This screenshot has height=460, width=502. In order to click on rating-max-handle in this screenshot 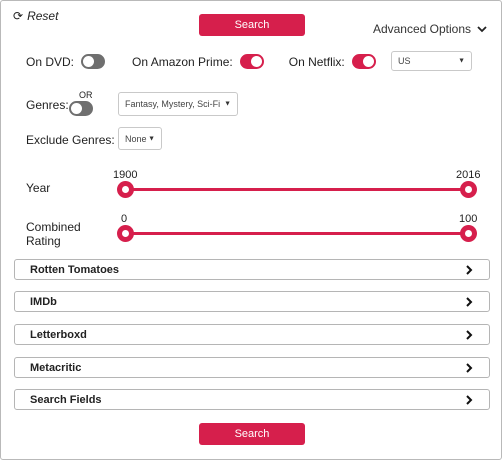, I will do `click(468, 233)`.